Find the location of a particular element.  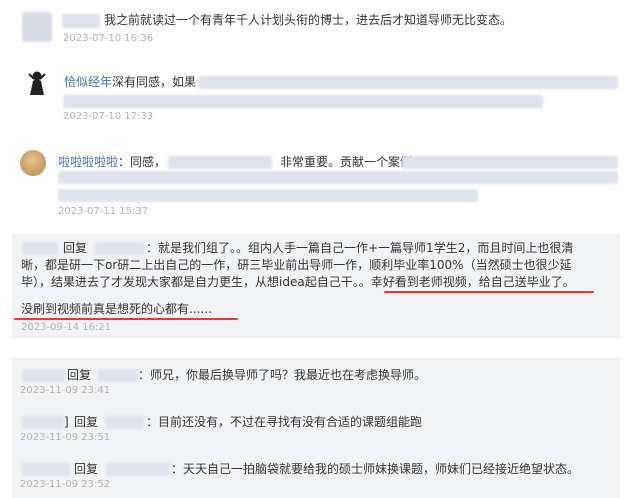

reply-text: ：目前还没有，不过在寻找有没有合适的课题组能跑 is located at coordinates (284, 422).